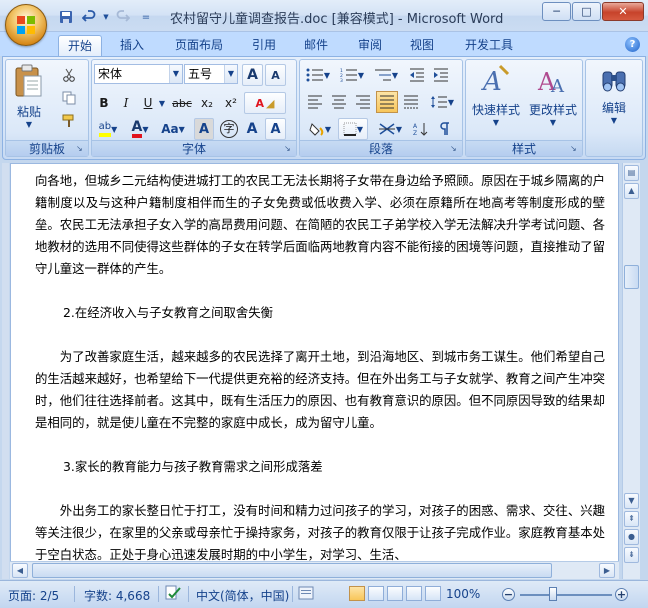 The image size is (648, 608). I want to click on zoom-out-icon: −, so click(508, 594).